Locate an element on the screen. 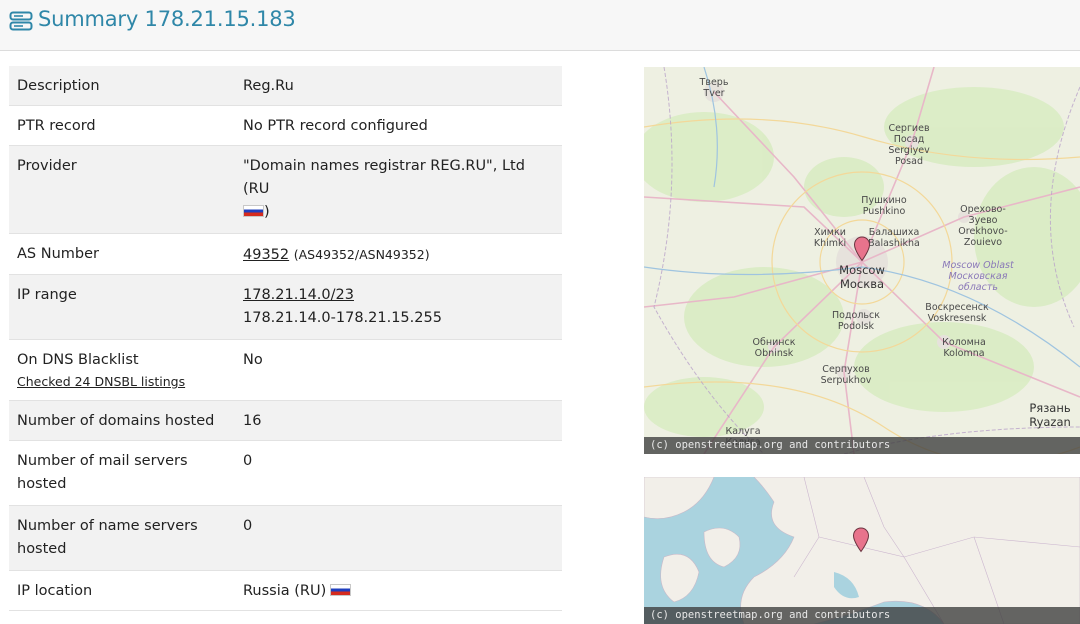  ip-location-text: Russia (RU) is located at coordinates (285, 591).